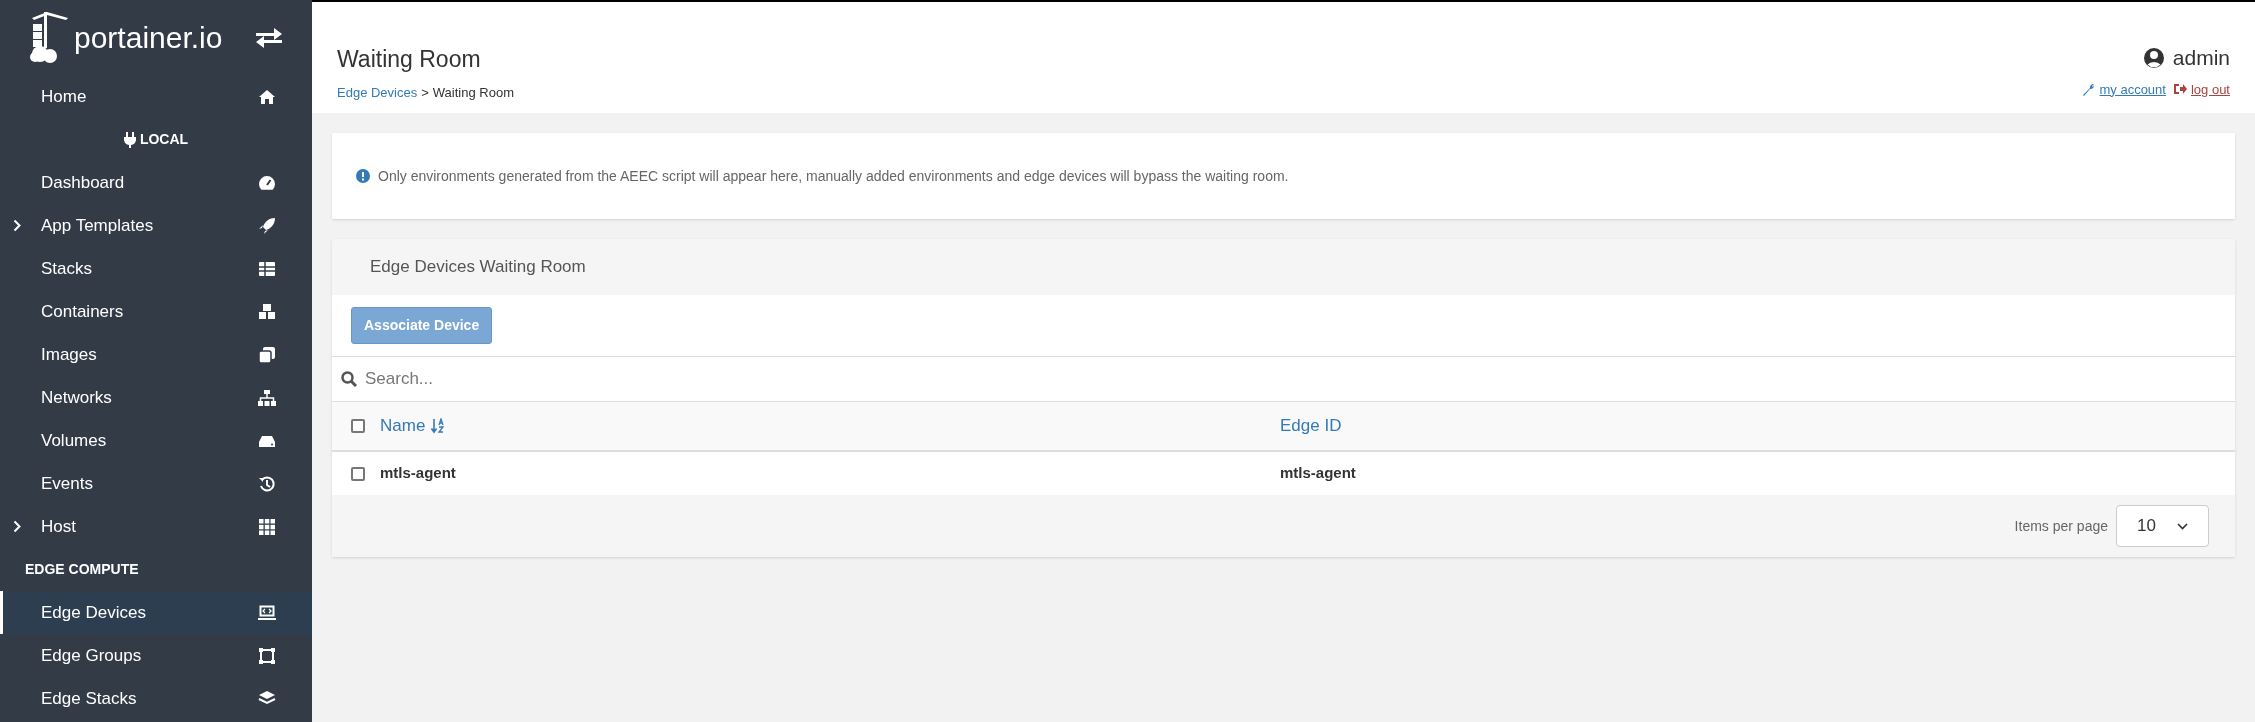  I want to click on section-heading: EDGE COMPUTE, so click(82, 569).